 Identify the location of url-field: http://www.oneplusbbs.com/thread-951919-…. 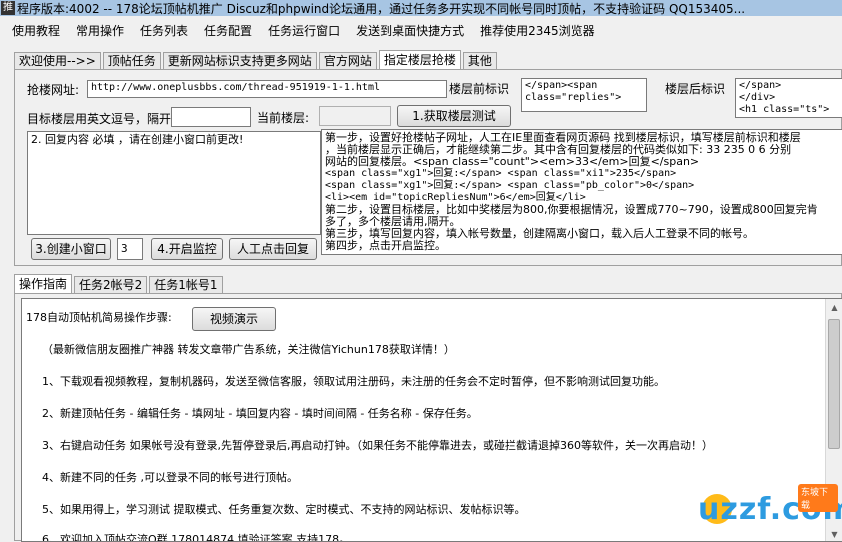
(267, 89).